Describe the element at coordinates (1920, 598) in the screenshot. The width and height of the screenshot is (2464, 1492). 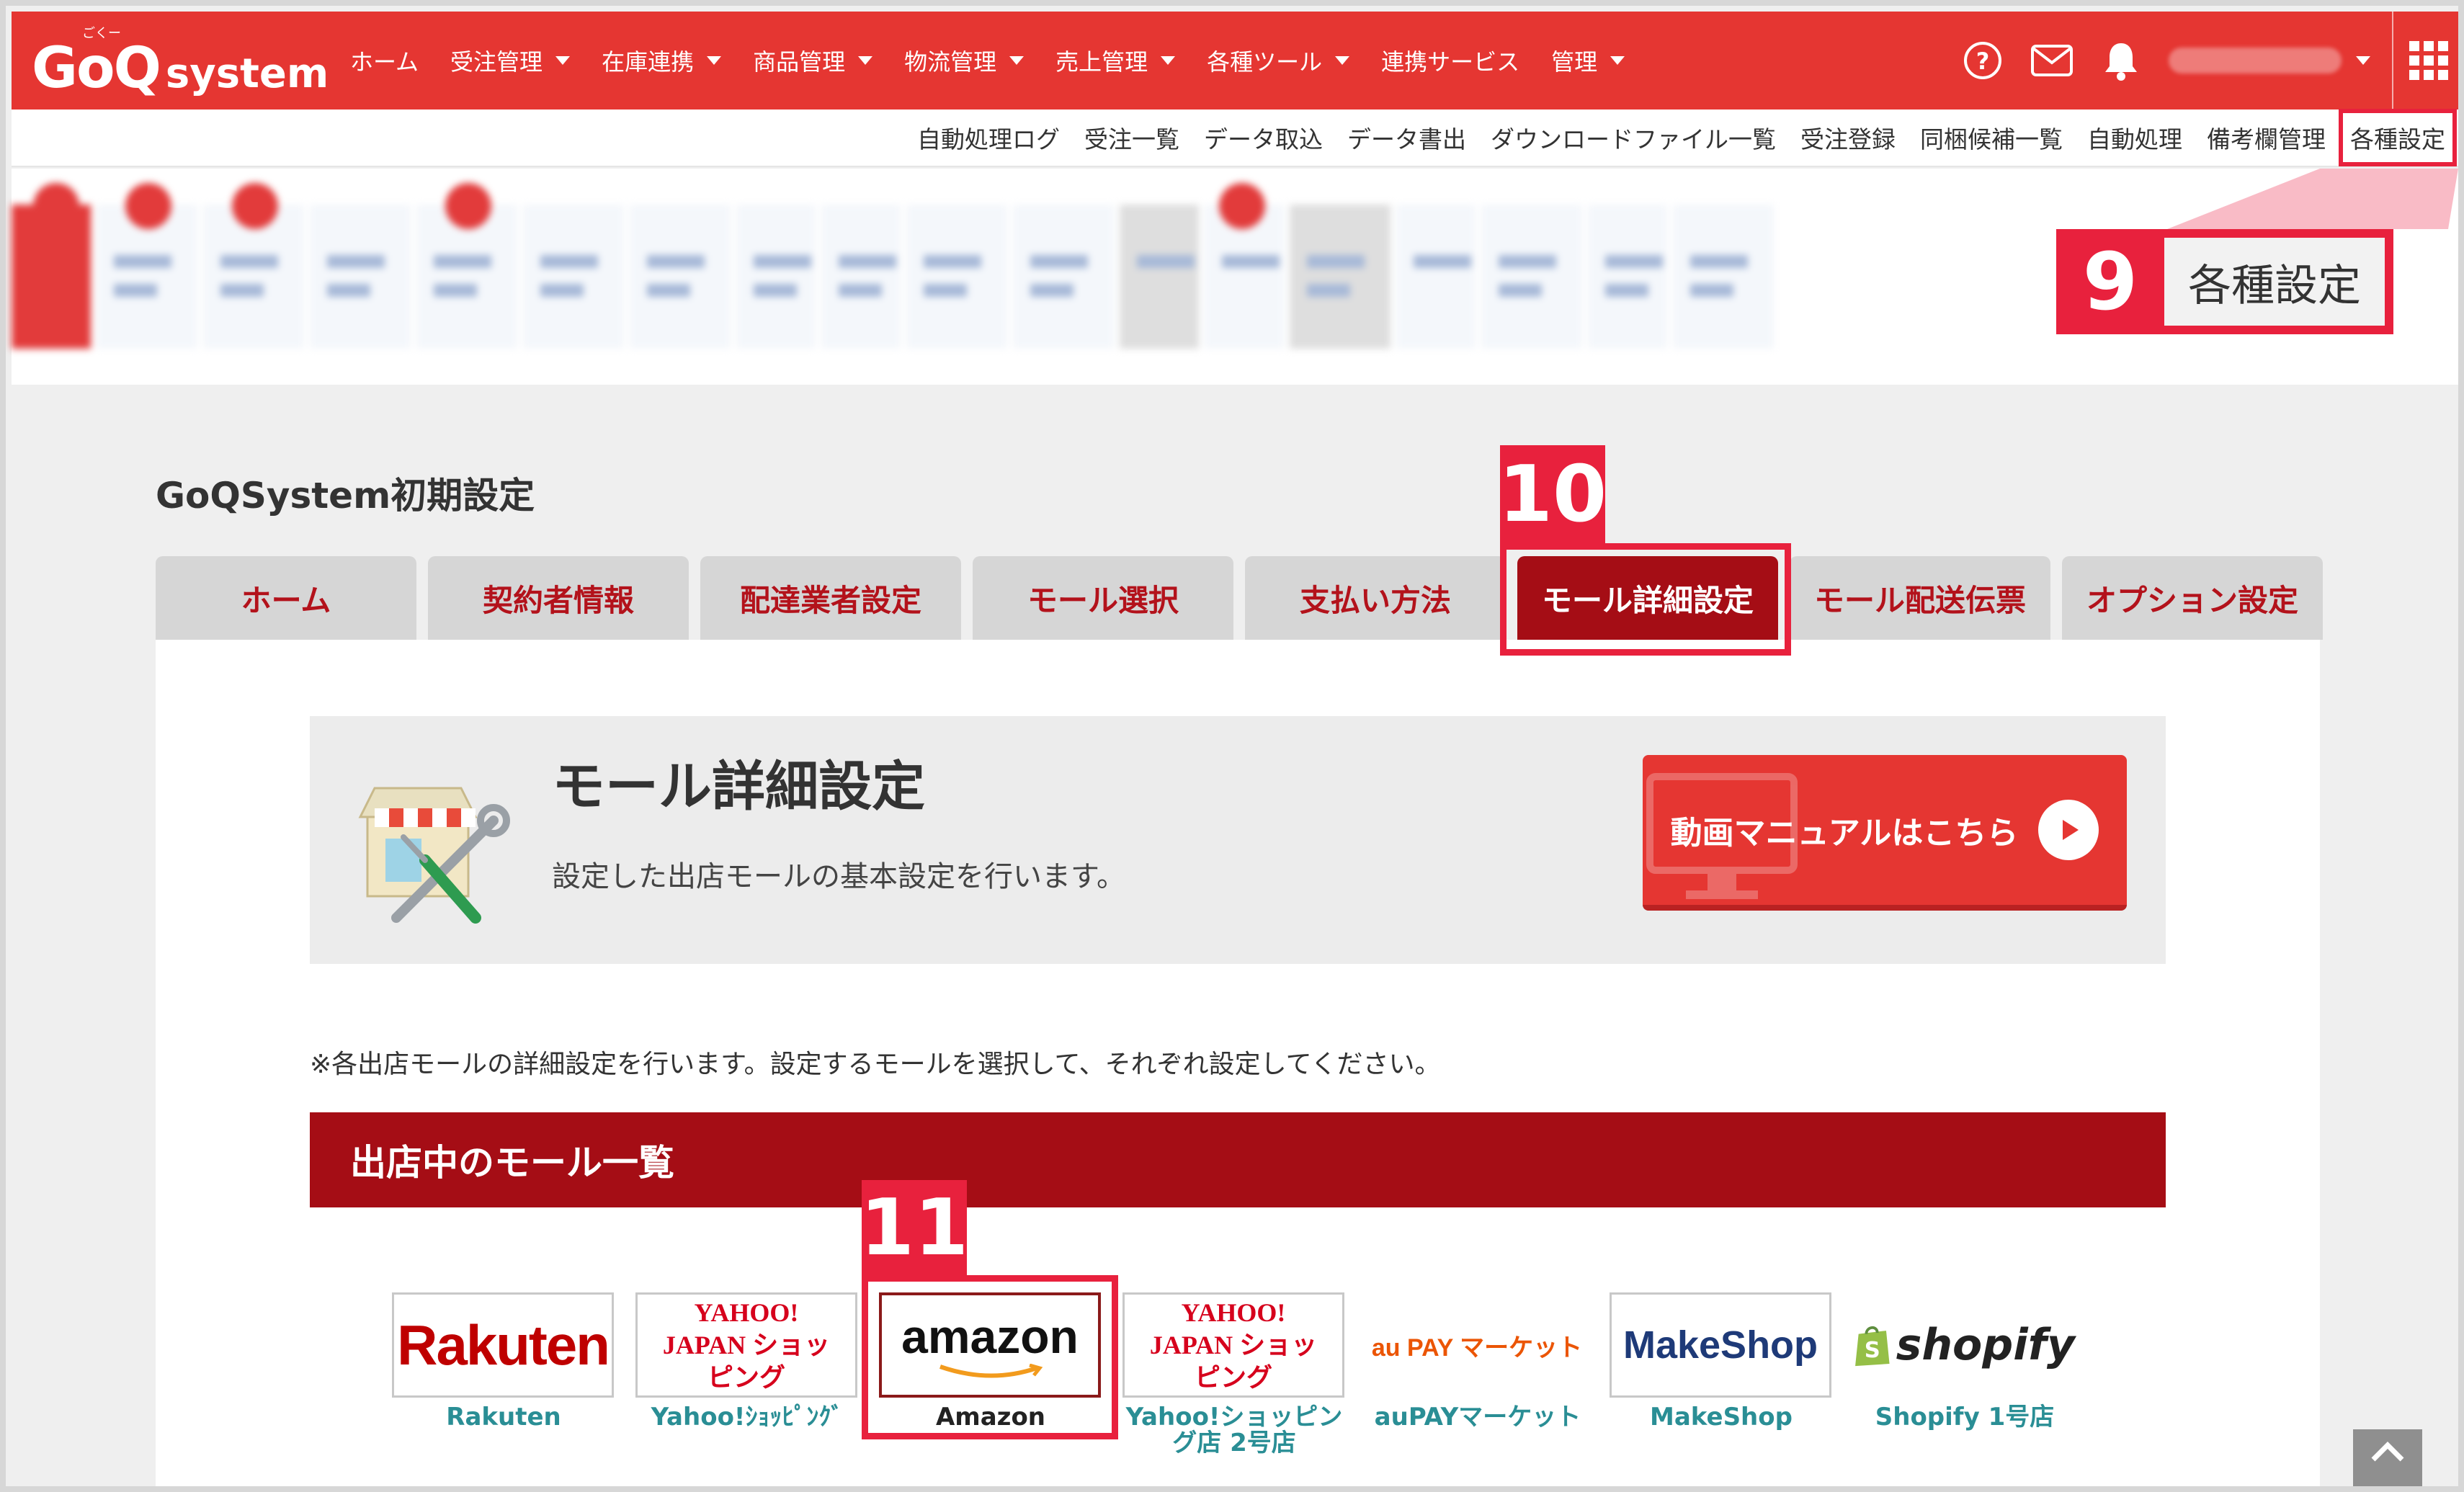
I see `tab-mall-shipping-slip: モール配送伝票` at that location.